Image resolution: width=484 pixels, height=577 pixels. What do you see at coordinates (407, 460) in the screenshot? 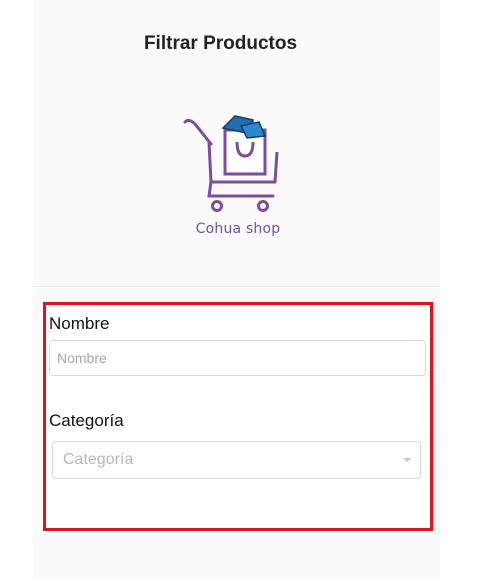
I see `chevron-down-icon` at bounding box center [407, 460].